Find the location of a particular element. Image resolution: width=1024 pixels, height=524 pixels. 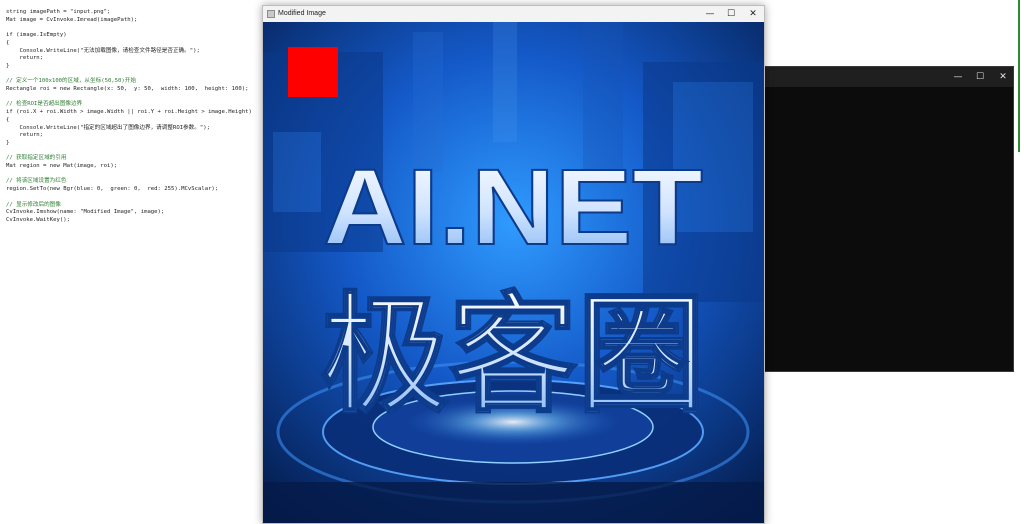

code-comment-line: // 将该区域设置为红色 is located at coordinates (36, 181).